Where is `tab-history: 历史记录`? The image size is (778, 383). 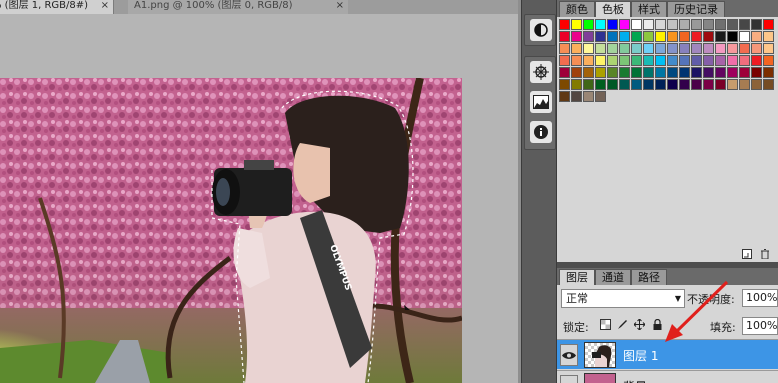 tab-history: 历史记录 is located at coordinates (696, 9).